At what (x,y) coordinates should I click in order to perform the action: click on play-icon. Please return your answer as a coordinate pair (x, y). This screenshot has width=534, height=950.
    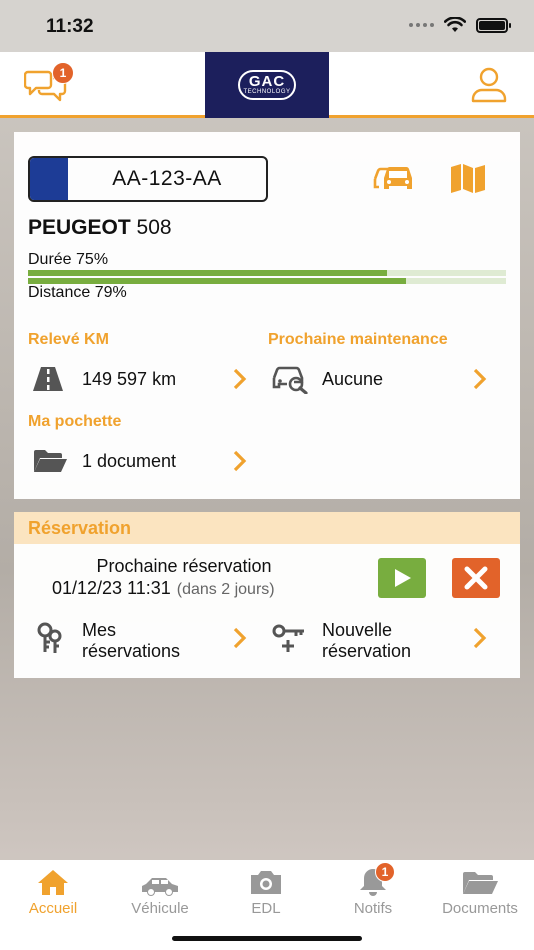
    Looking at the image, I should click on (403, 578).